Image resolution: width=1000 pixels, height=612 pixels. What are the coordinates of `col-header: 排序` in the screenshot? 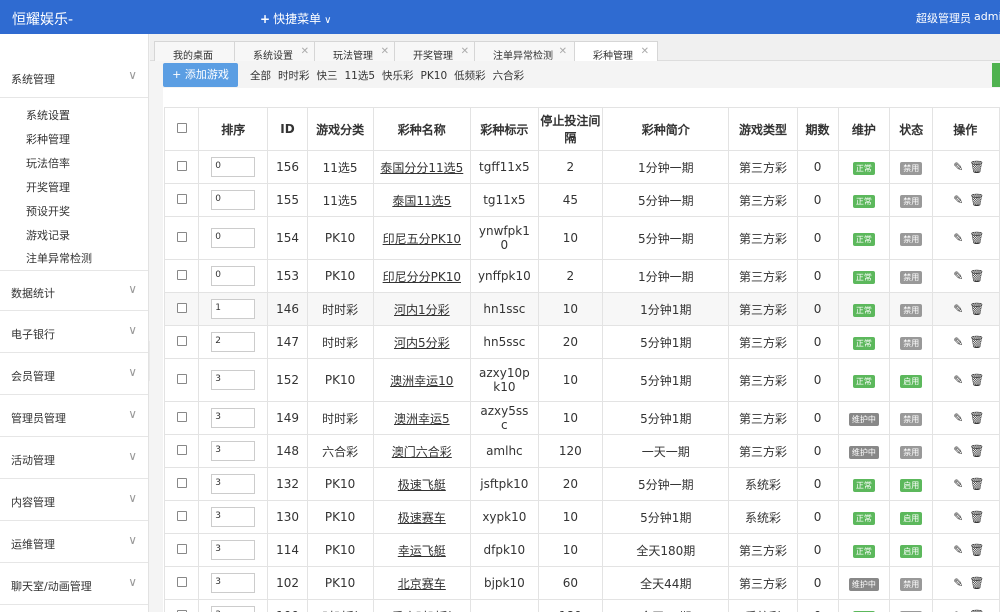 It's located at (233, 129).